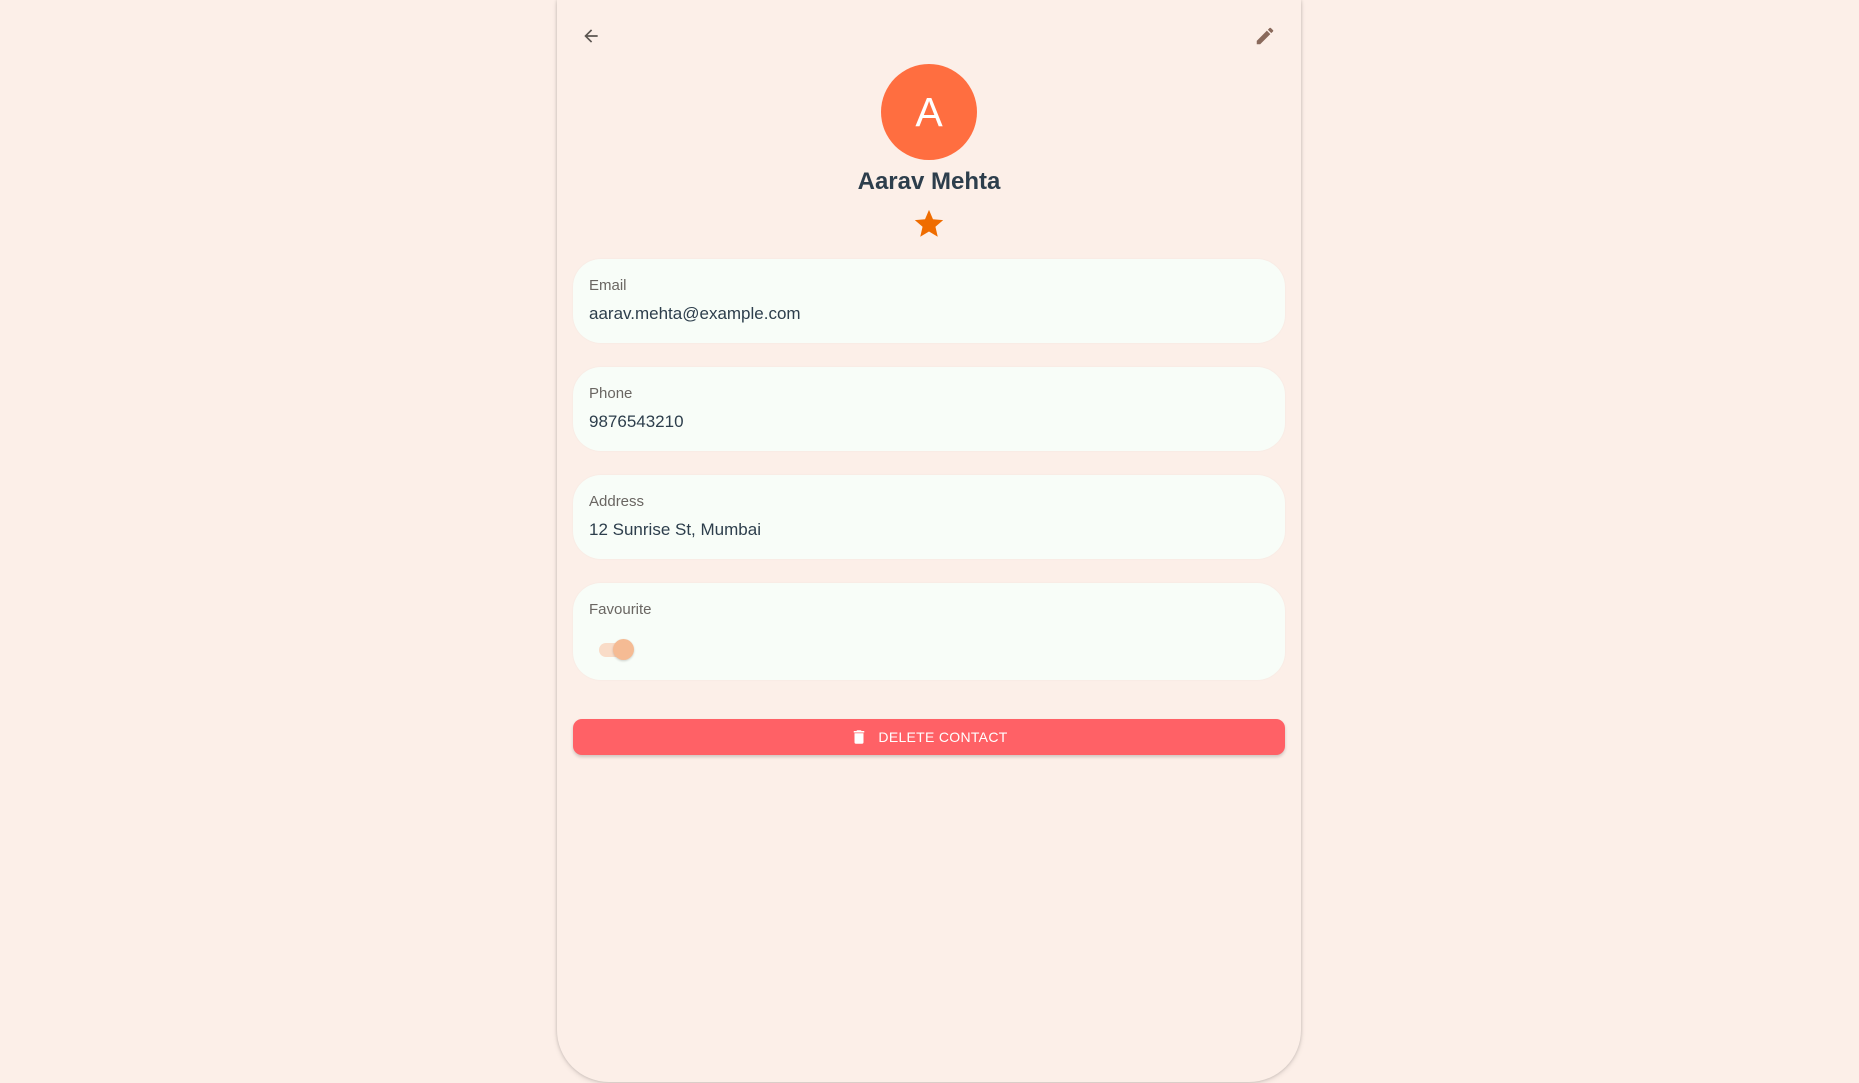 The width and height of the screenshot is (1859, 1083). I want to click on email-card: Email aarav.mehta@example.com, so click(929, 301).